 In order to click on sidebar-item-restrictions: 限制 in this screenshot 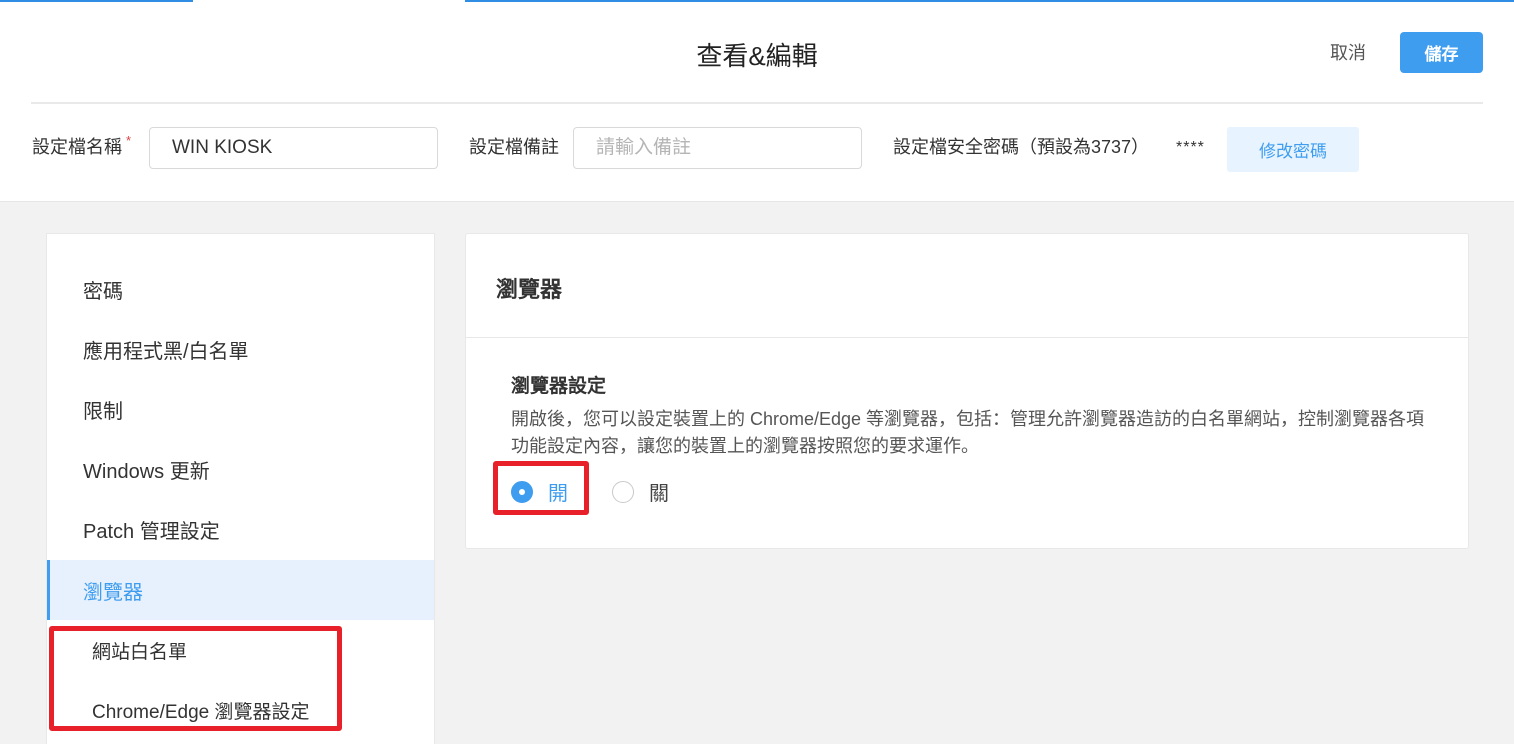, I will do `click(240, 409)`.